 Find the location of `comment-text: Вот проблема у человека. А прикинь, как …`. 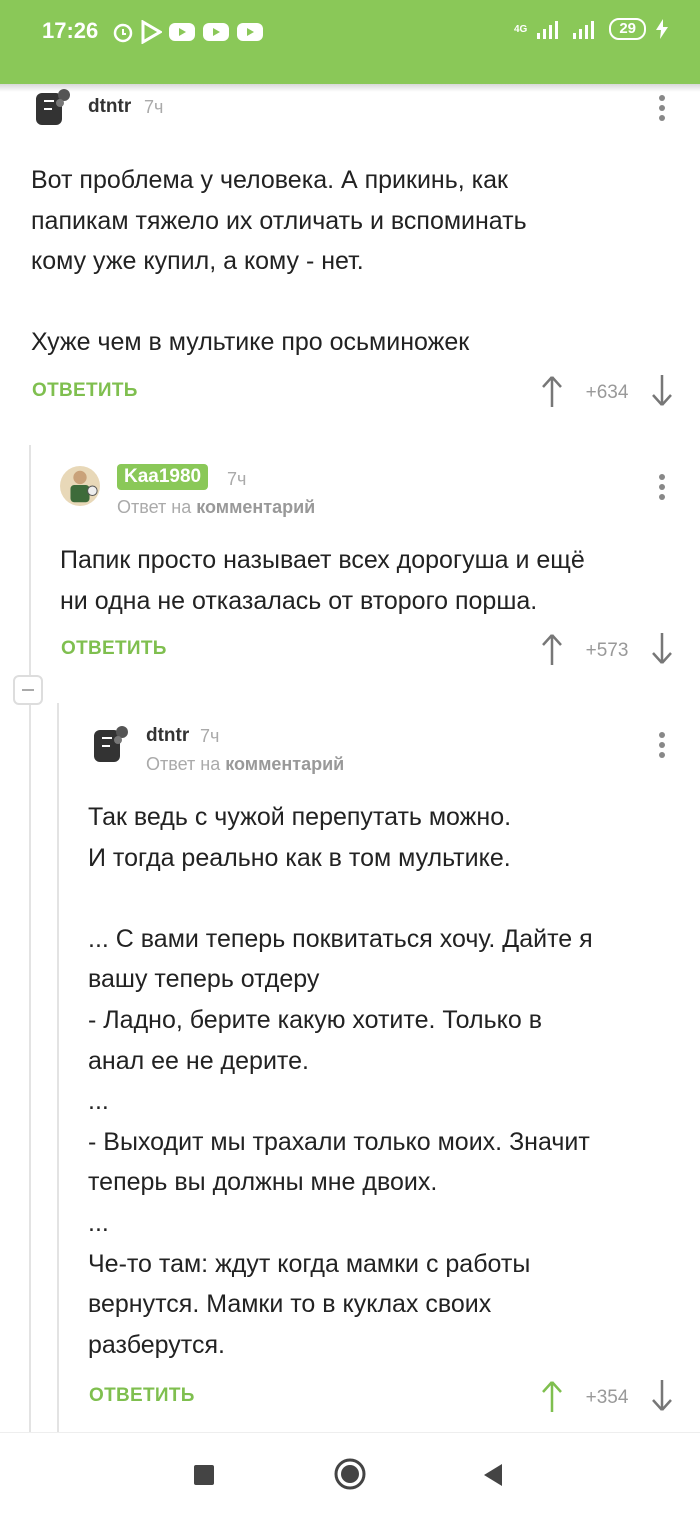

comment-text: Вот проблема у человека. А прикинь, как … is located at coordinates (279, 261).